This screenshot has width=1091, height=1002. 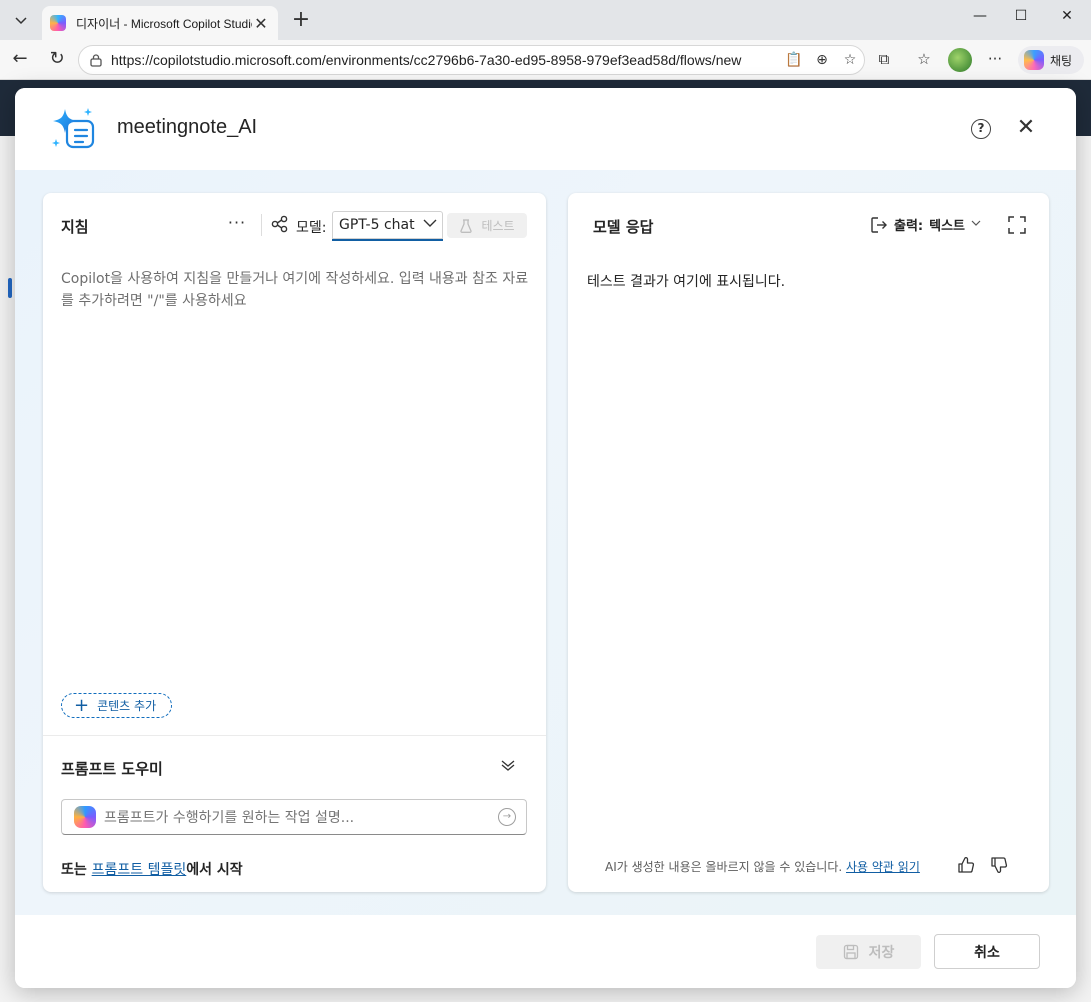 What do you see at coordinates (73, 128) in the screenshot?
I see `ai-prompt-app-icon` at bounding box center [73, 128].